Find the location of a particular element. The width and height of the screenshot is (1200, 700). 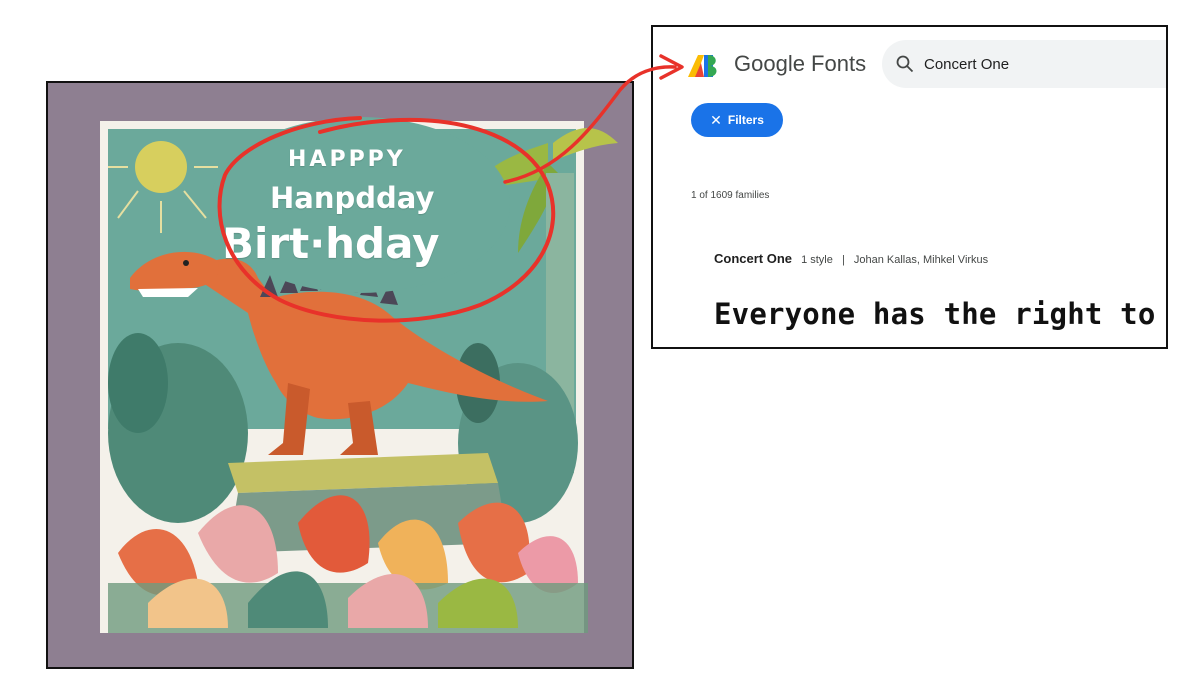

card-greeting-line-1: HAPPPY is located at coordinates (347, 159).